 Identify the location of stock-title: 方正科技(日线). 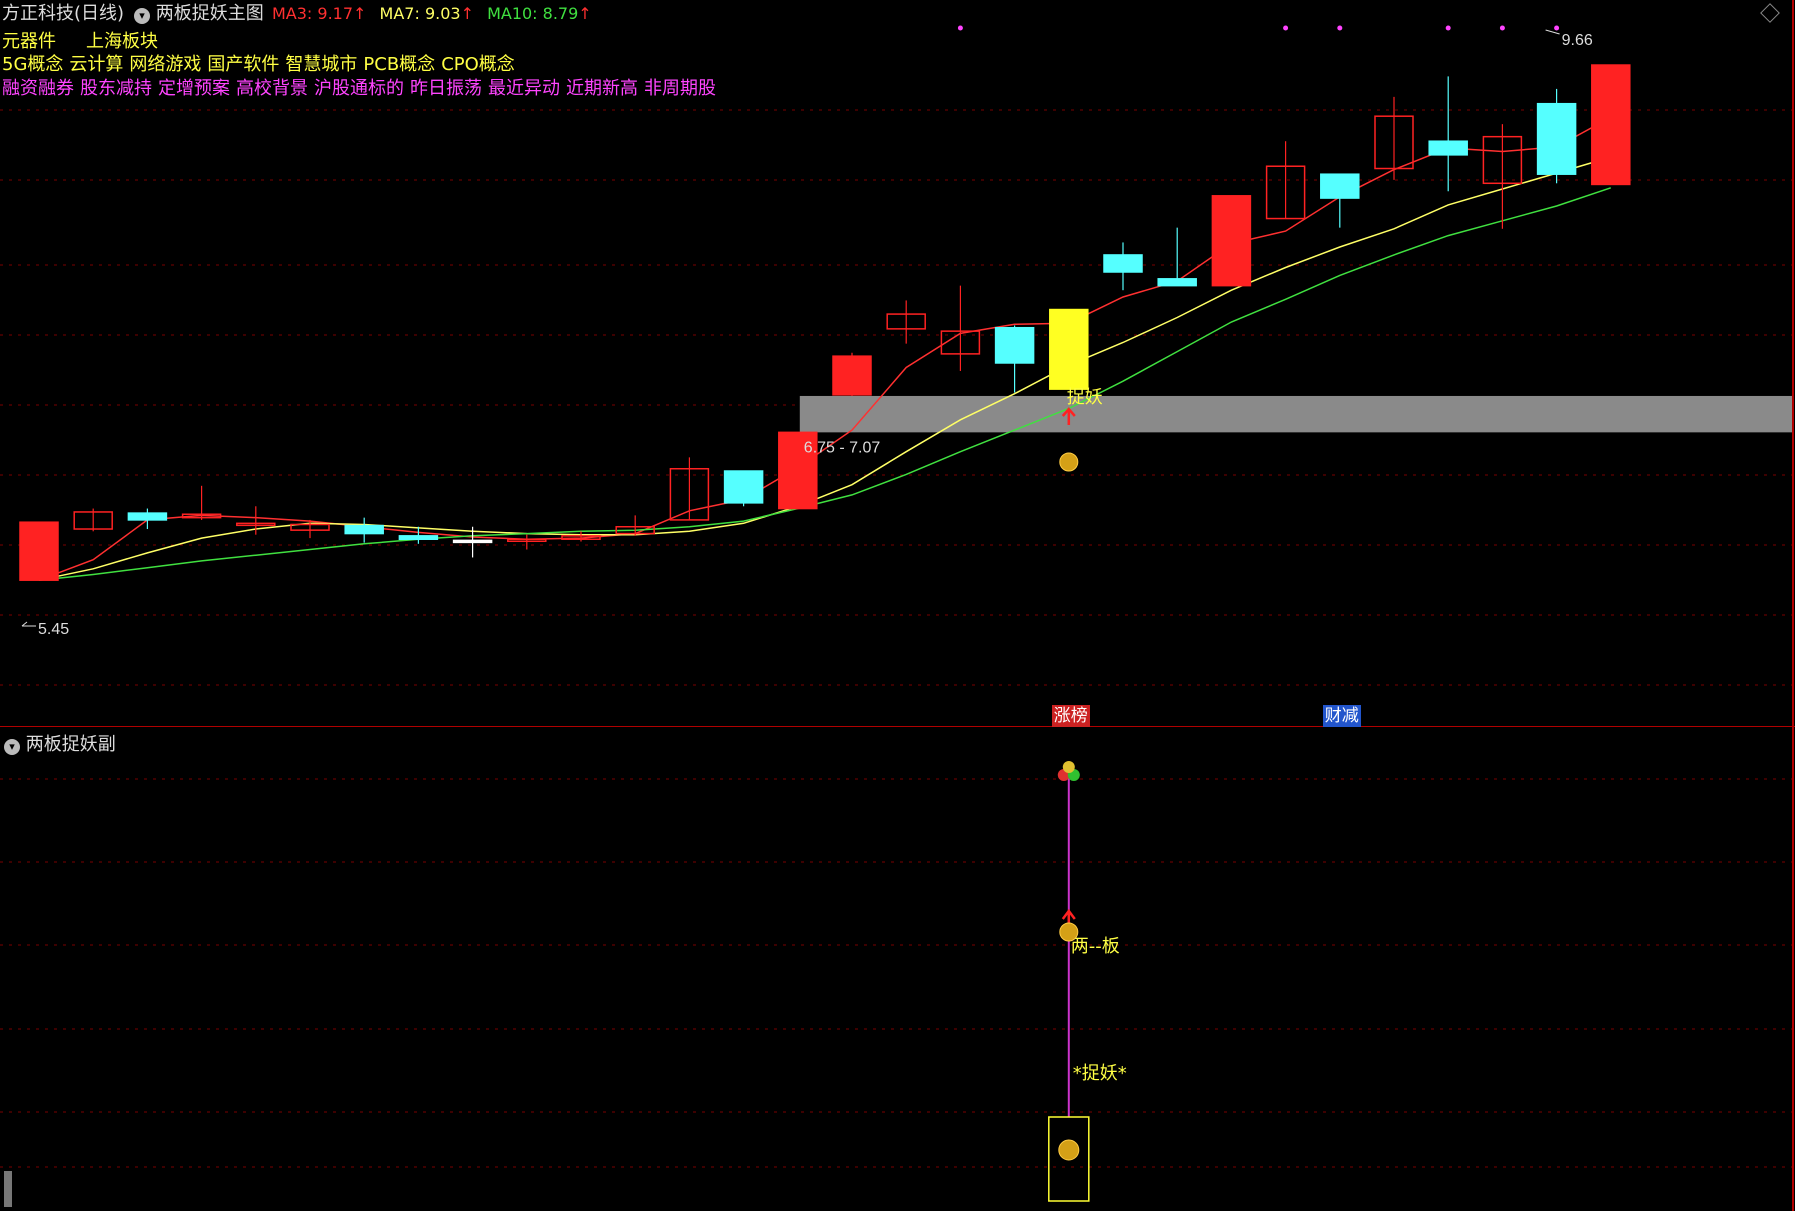
(63, 14).